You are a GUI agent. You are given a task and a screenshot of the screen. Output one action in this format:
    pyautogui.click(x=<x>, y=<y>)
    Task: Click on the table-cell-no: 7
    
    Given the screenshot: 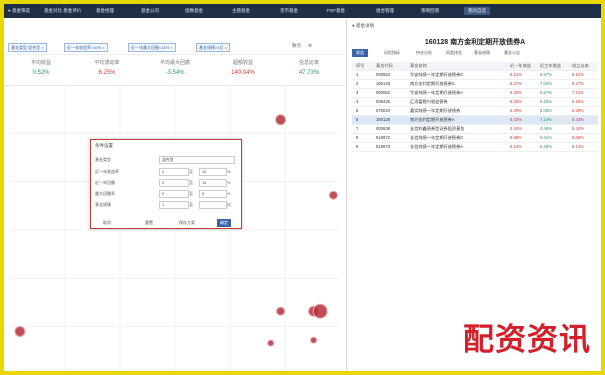 What is the action you would take?
    pyautogui.click(x=357, y=128)
    